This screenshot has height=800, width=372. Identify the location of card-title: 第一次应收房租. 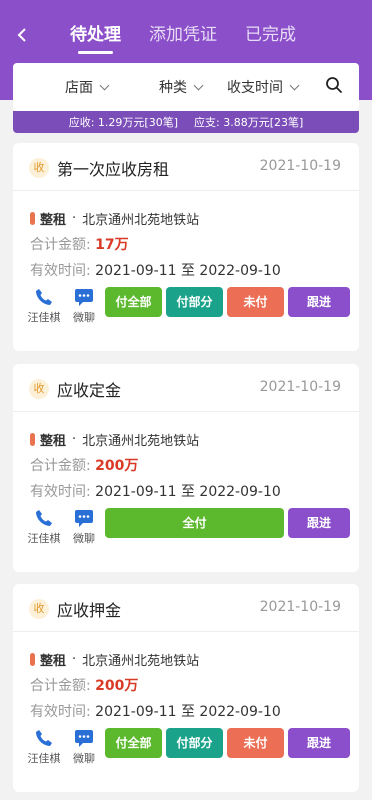
(113, 169).